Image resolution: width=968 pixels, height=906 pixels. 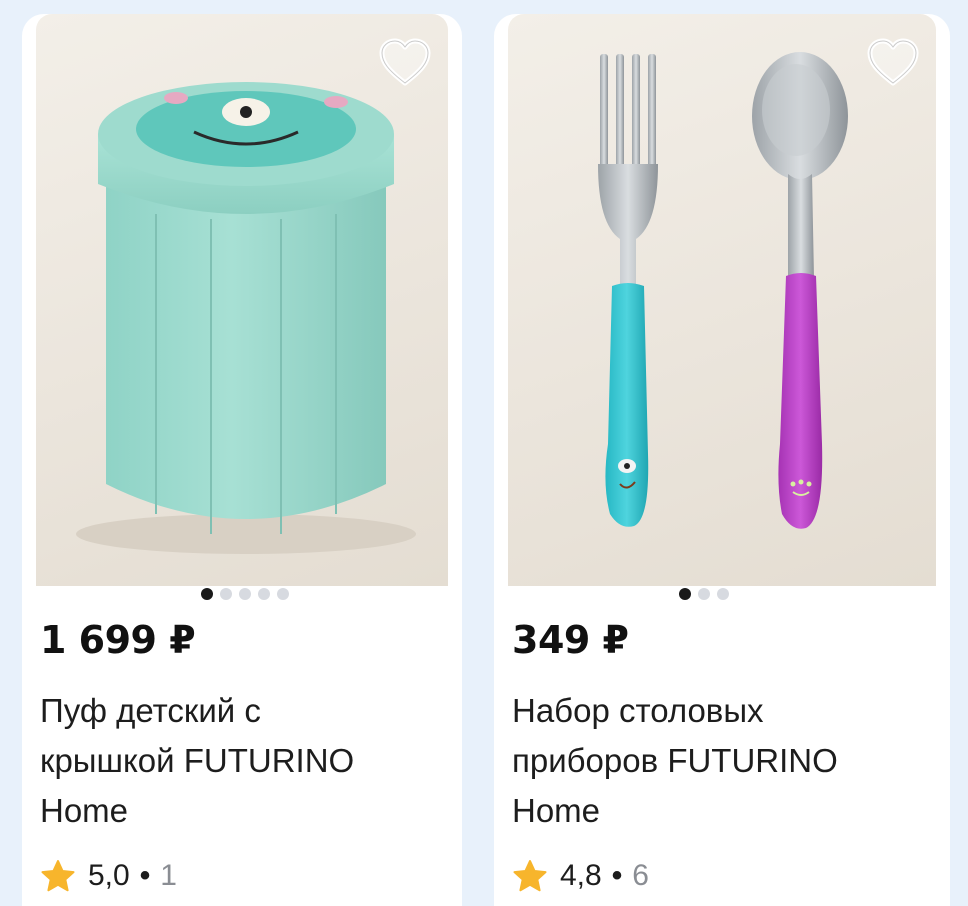 I want to click on cutlery-illustration, so click(x=723, y=290).